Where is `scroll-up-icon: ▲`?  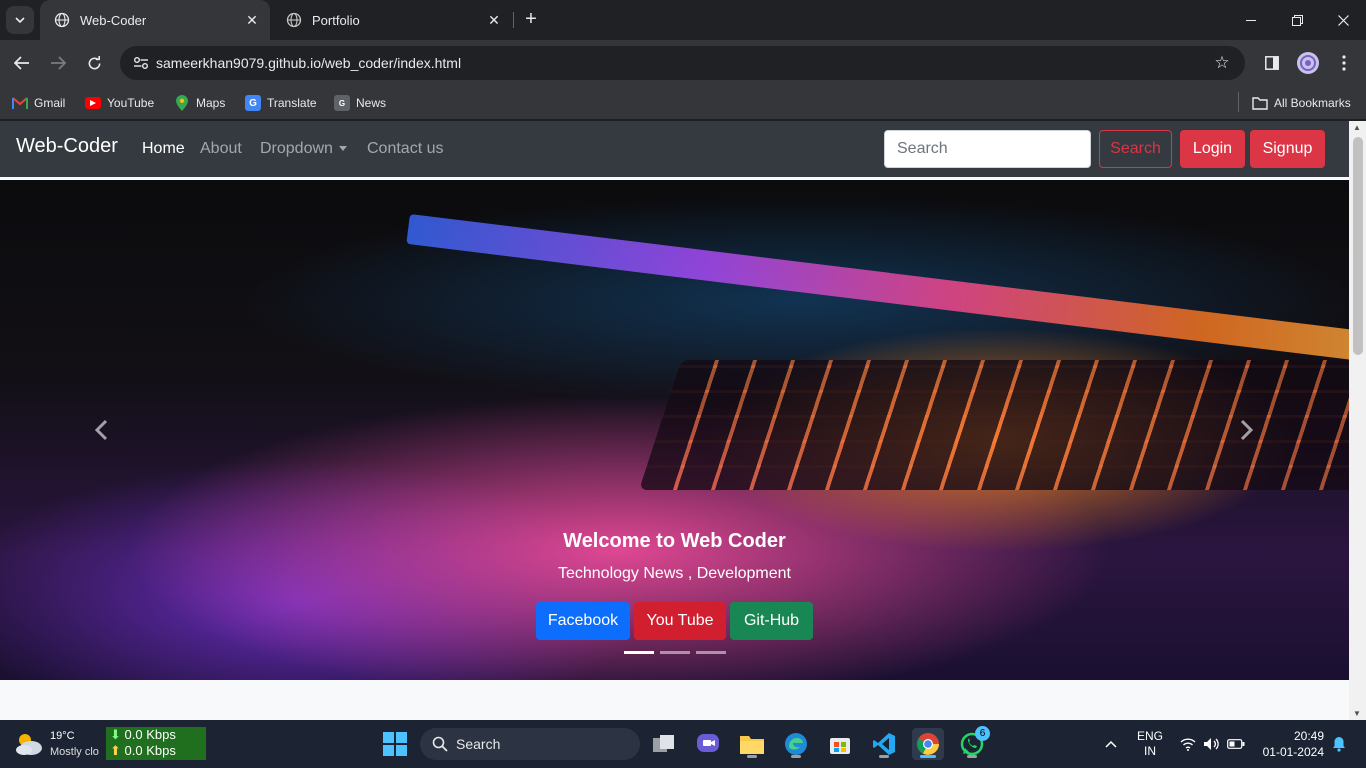 scroll-up-icon: ▲ is located at coordinates (1357, 127).